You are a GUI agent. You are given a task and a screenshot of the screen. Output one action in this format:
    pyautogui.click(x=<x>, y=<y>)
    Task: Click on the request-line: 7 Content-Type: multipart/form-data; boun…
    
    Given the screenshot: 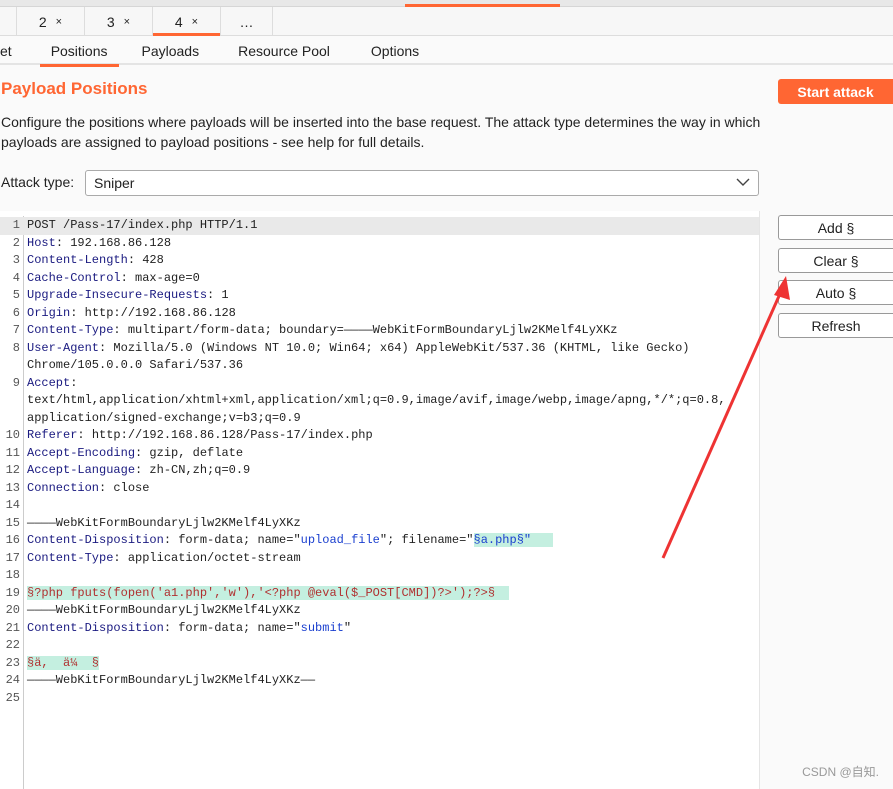 What is the action you would take?
    pyautogui.click(x=380, y=331)
    